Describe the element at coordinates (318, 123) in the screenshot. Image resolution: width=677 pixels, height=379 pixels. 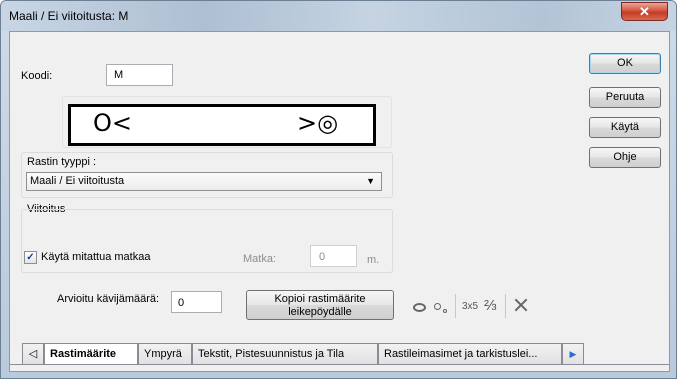
I see `finish-symbol: >◎` at that location.